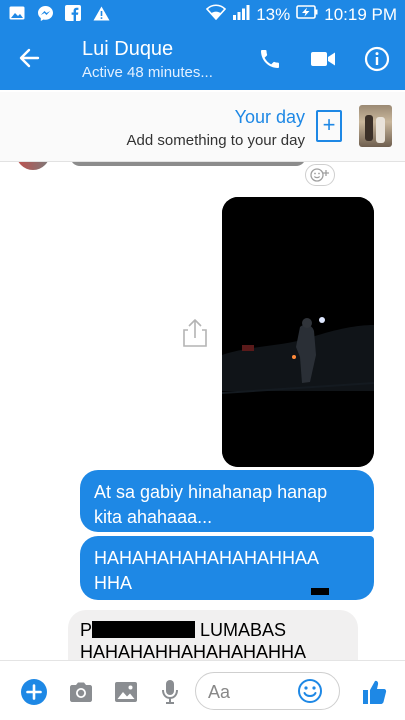  I want to click on message-composer, so click(202, 690).